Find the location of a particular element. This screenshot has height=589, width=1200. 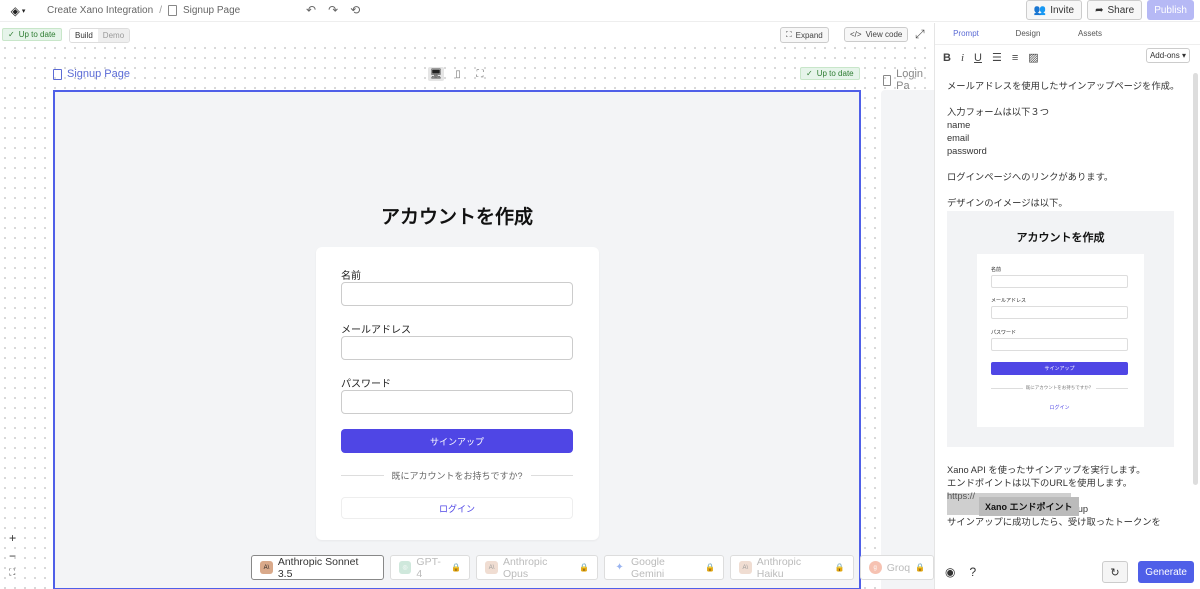

redo-icon: ↷ is located at coordinates (333, 10).